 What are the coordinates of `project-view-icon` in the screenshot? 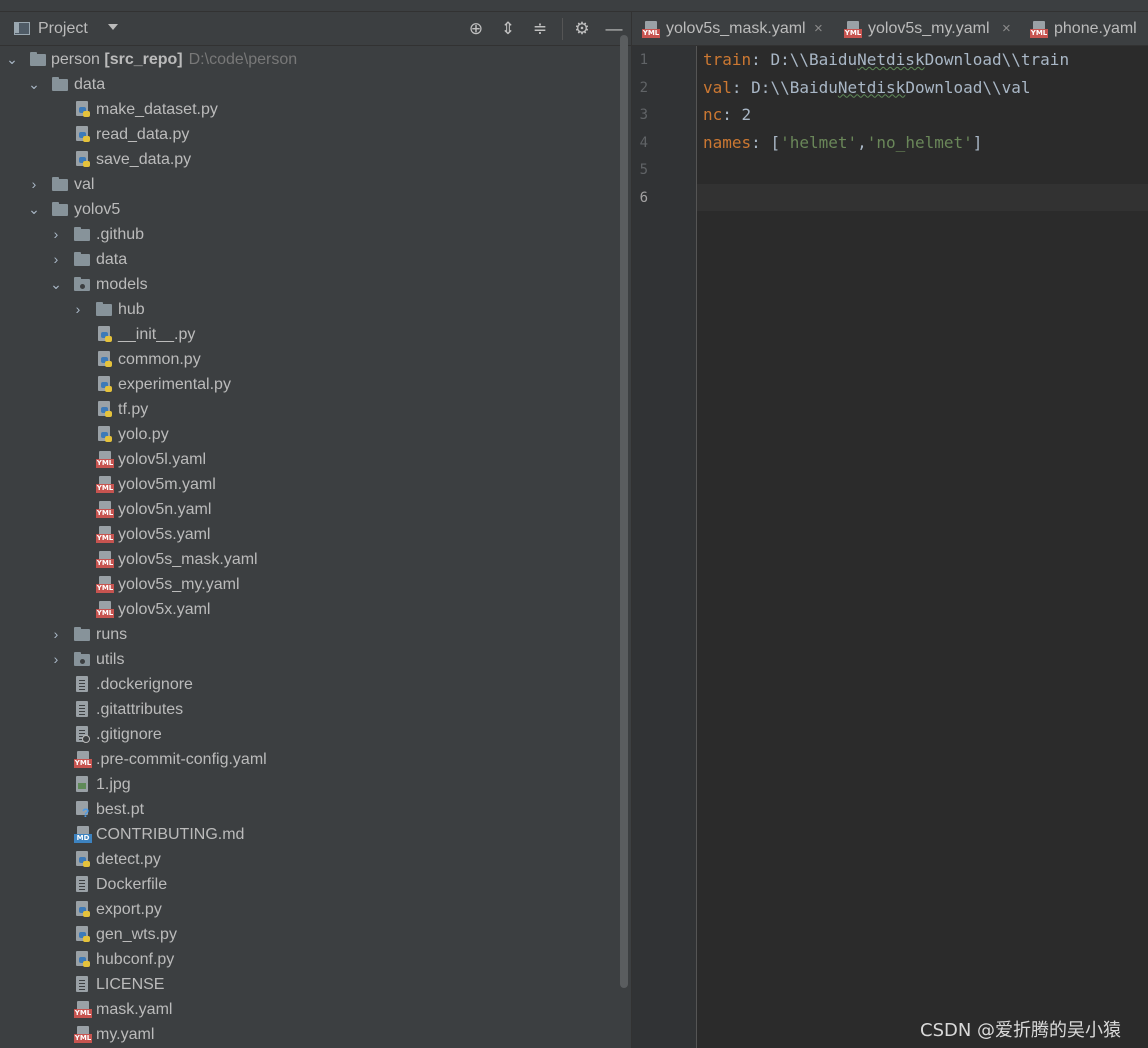 It's located at (22, 28).